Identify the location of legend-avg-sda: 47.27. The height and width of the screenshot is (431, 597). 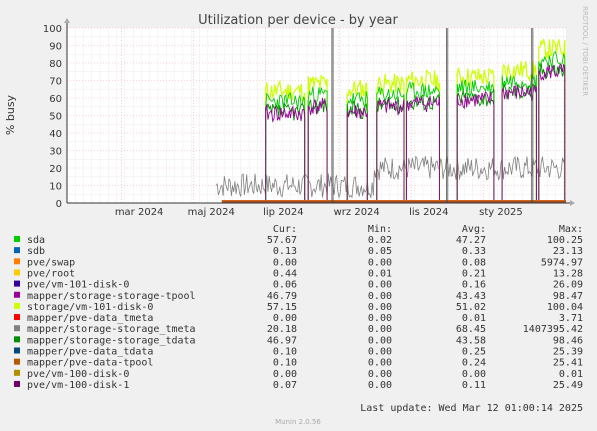
(471, 240).